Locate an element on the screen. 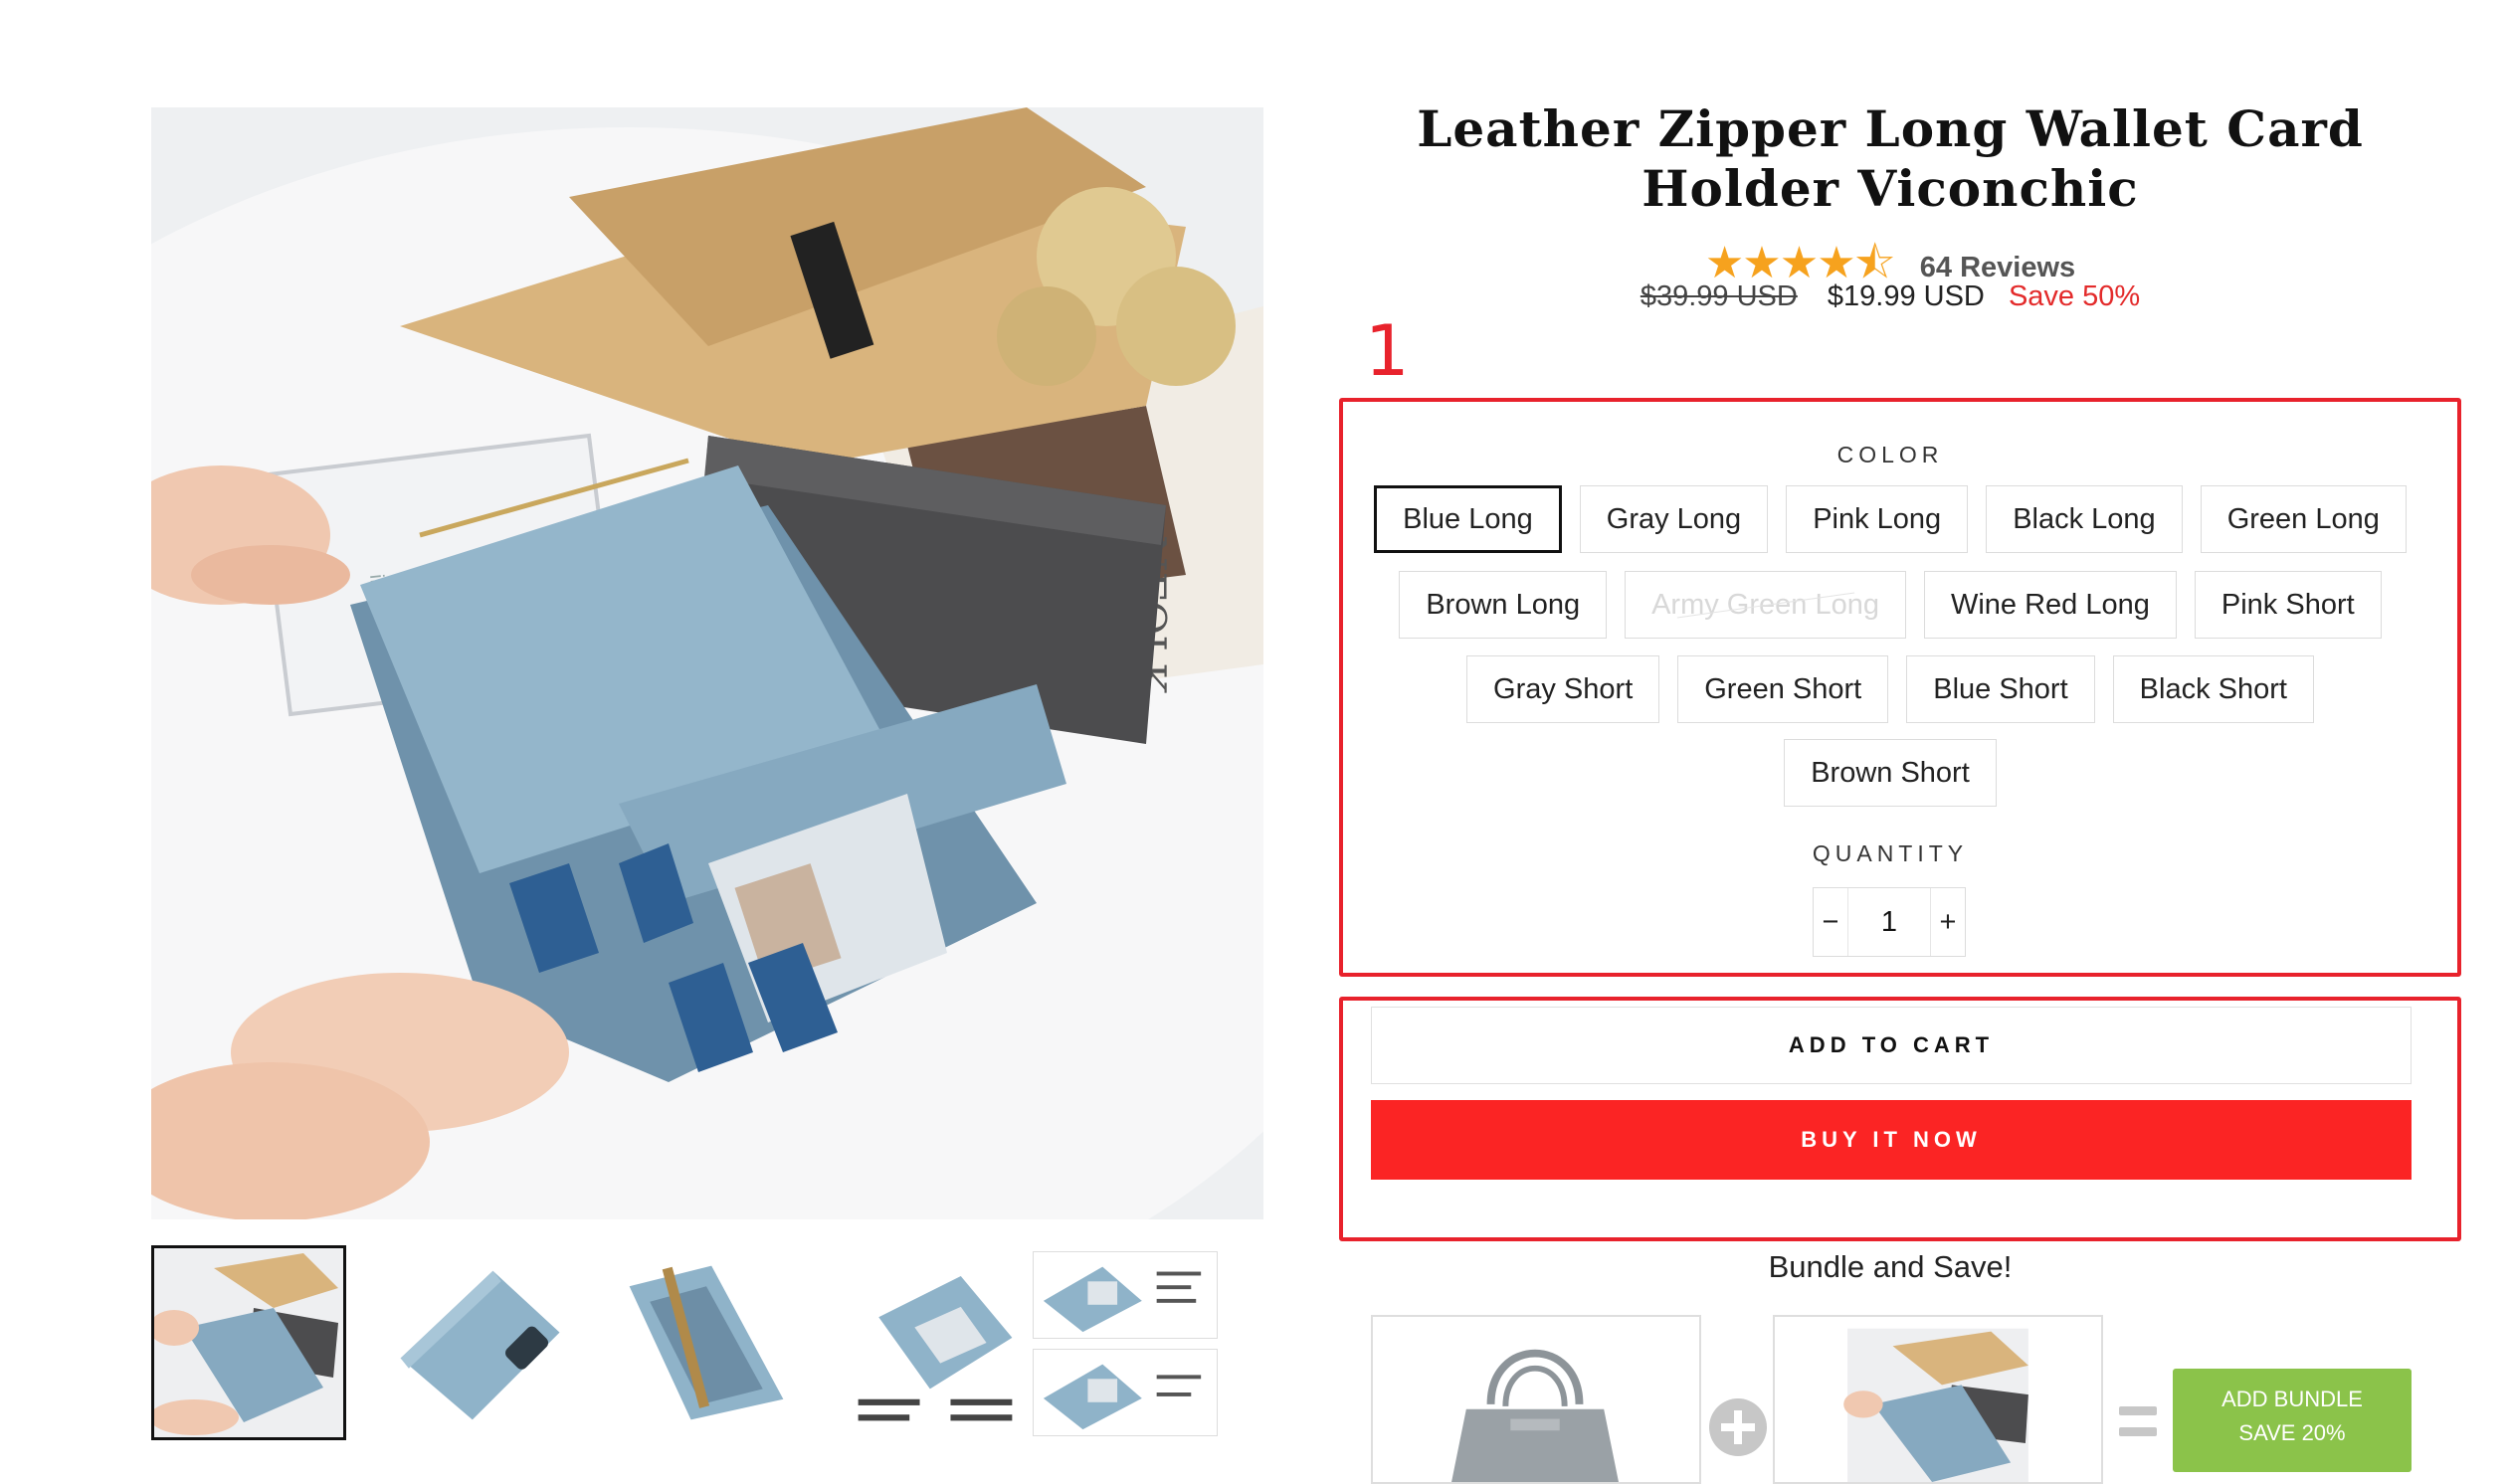 This screenshot has width=2509, height=1484. quantity-stepper: − 1 + is located at coordinates (1889, 922).